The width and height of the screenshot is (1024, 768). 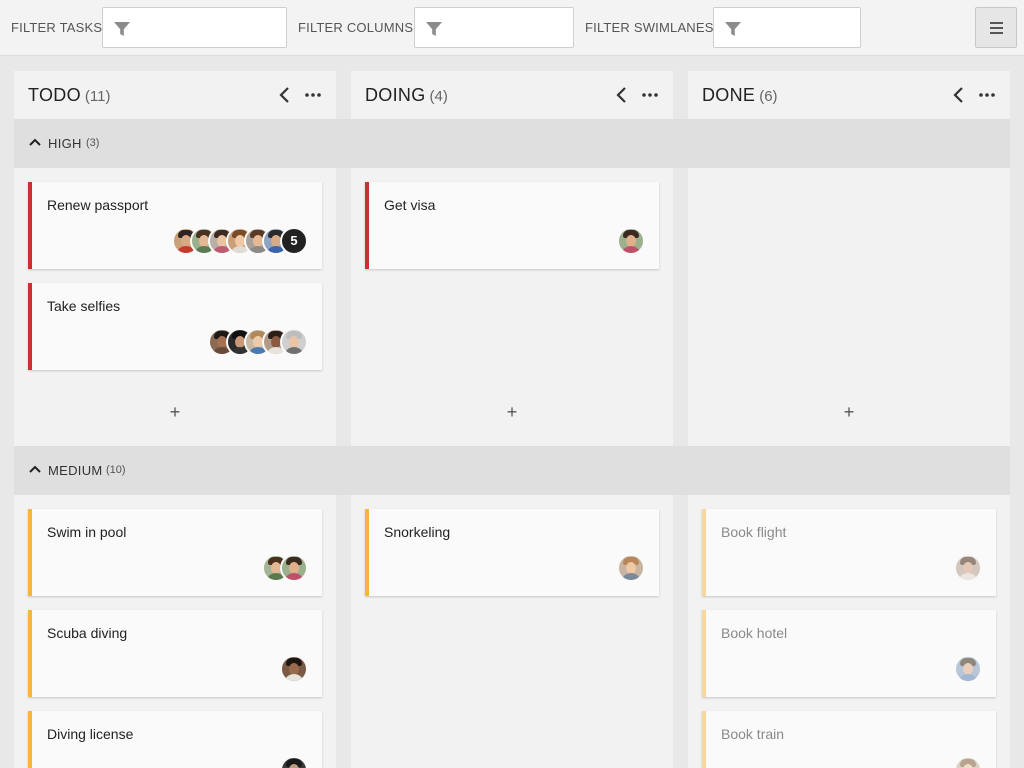 What do you see at coordinates (729, 95) in the screenshot?
I see `column-name: DONE` at bounding box center [729, 95].